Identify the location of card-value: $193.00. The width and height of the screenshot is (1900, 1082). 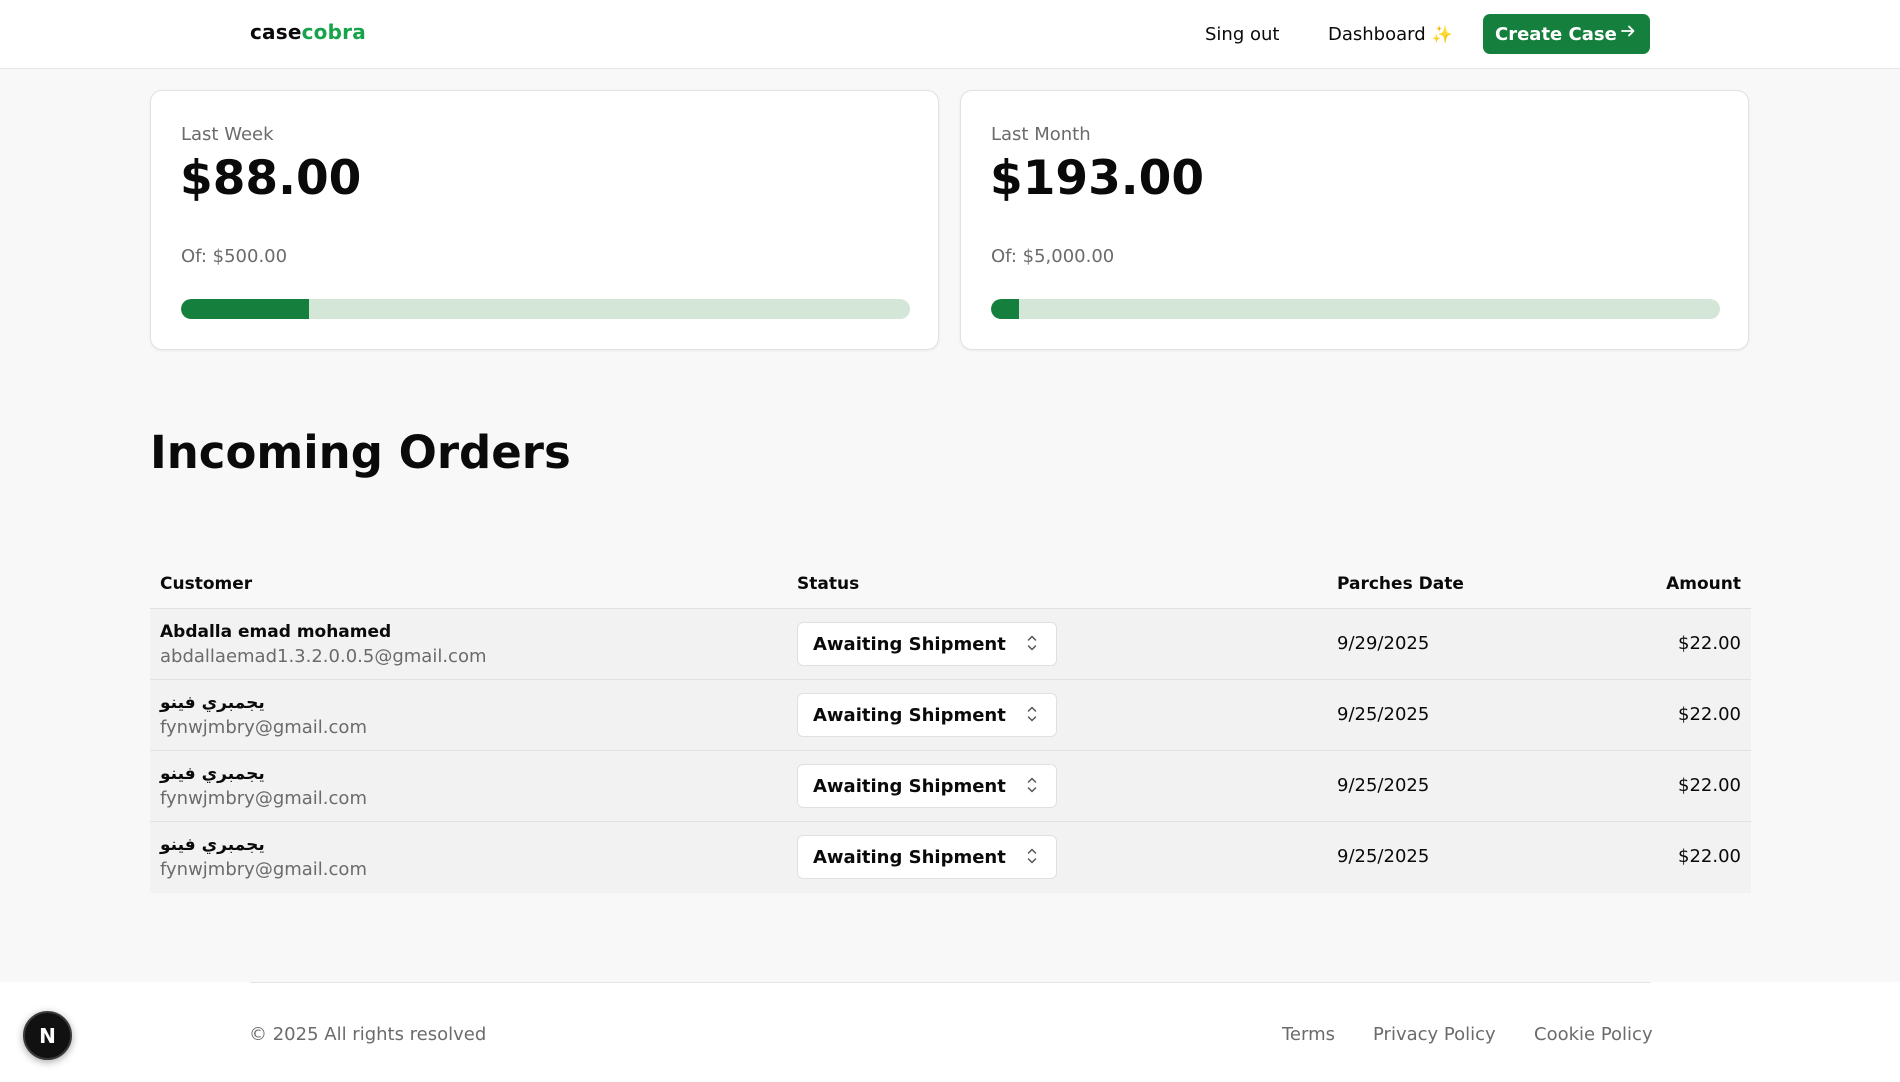
(1097, 178).